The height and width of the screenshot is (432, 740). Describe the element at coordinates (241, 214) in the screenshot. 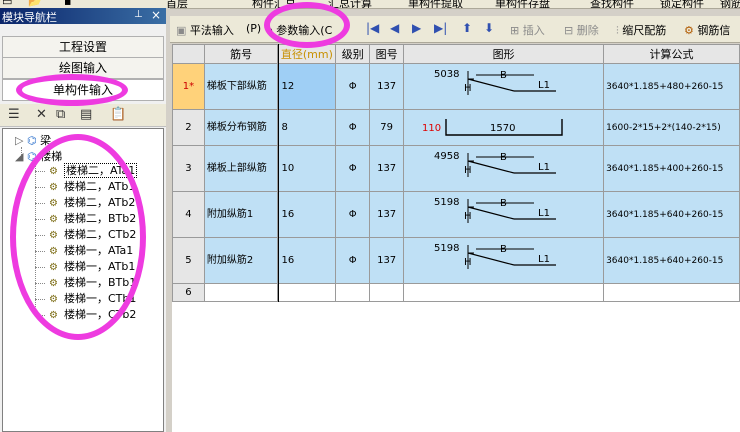

I see `cell-bar-name: 附加纵筋1` at that location.